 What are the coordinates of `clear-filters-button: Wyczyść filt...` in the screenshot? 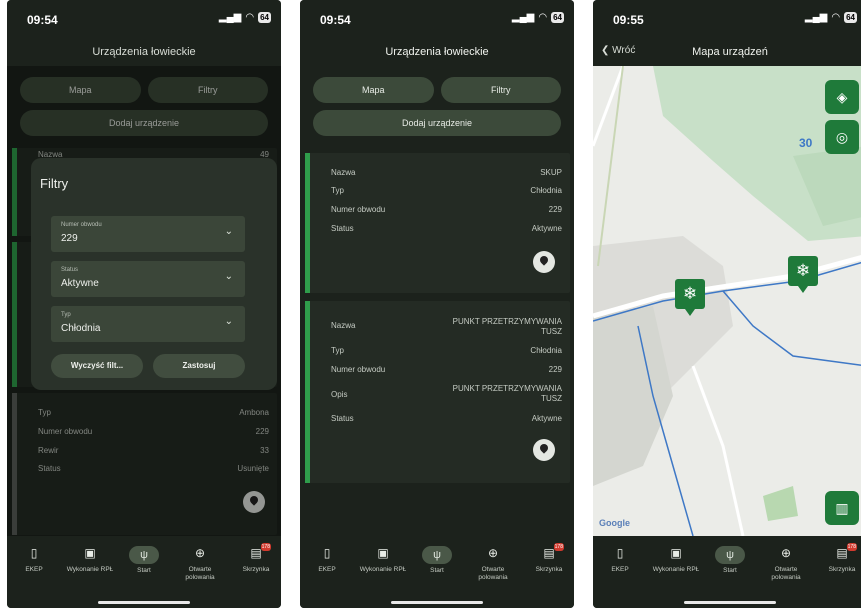 It's located at (97, 366).